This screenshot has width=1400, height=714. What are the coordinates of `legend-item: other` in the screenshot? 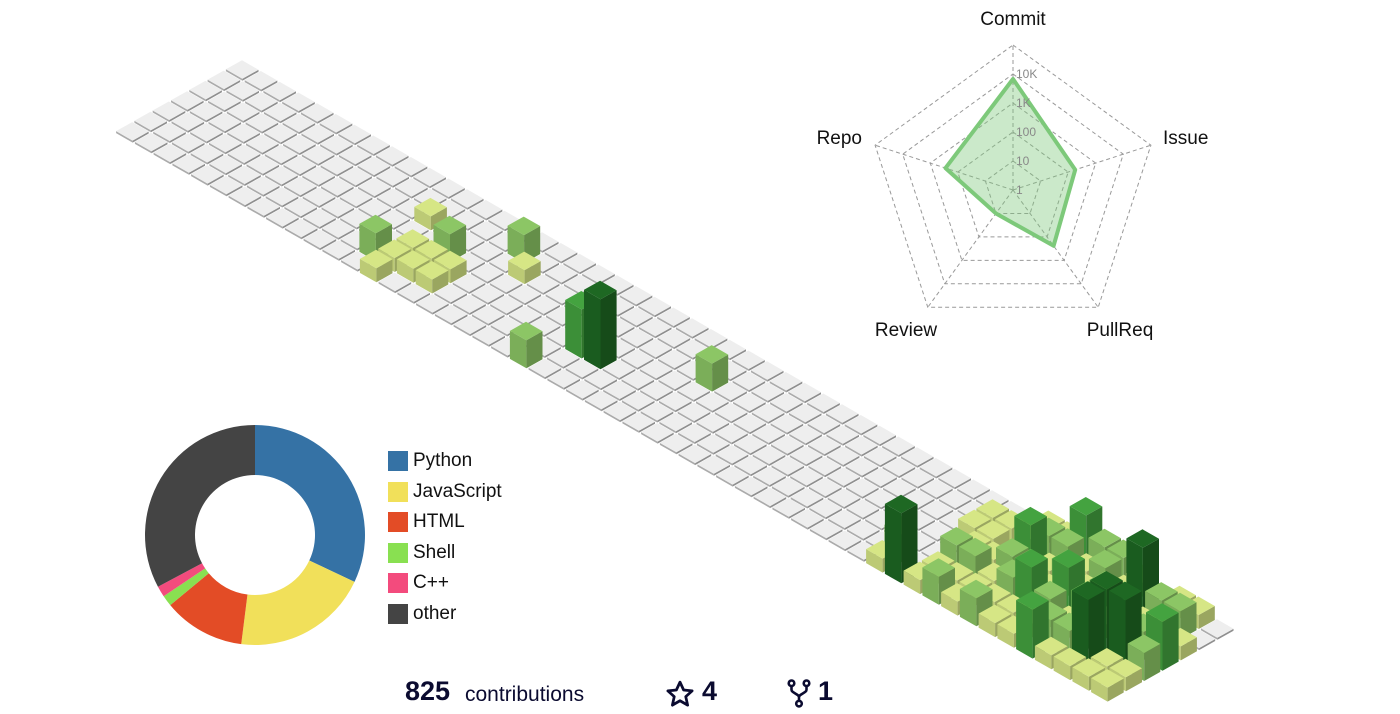 It's located at (445, 614).